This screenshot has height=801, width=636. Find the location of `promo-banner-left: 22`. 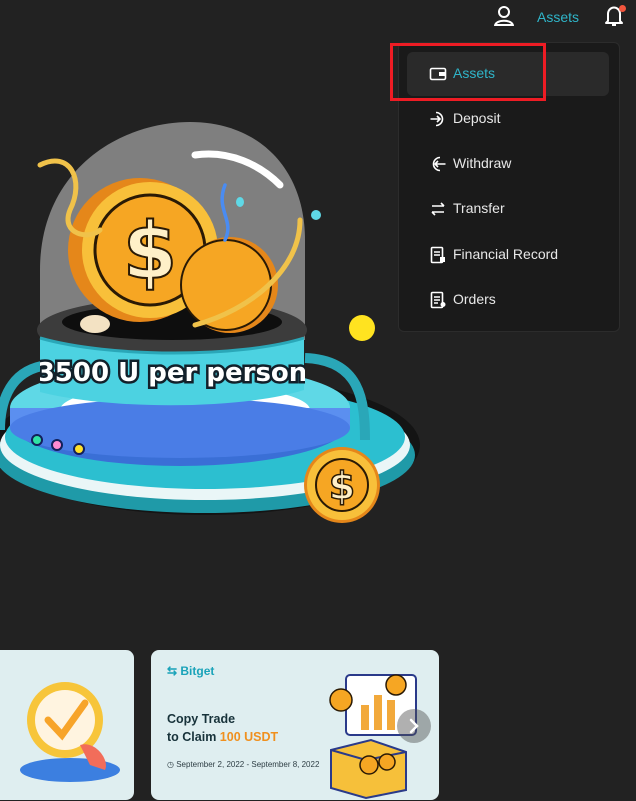

promo-banner-left: 22 is located at coordinates (67, 725).